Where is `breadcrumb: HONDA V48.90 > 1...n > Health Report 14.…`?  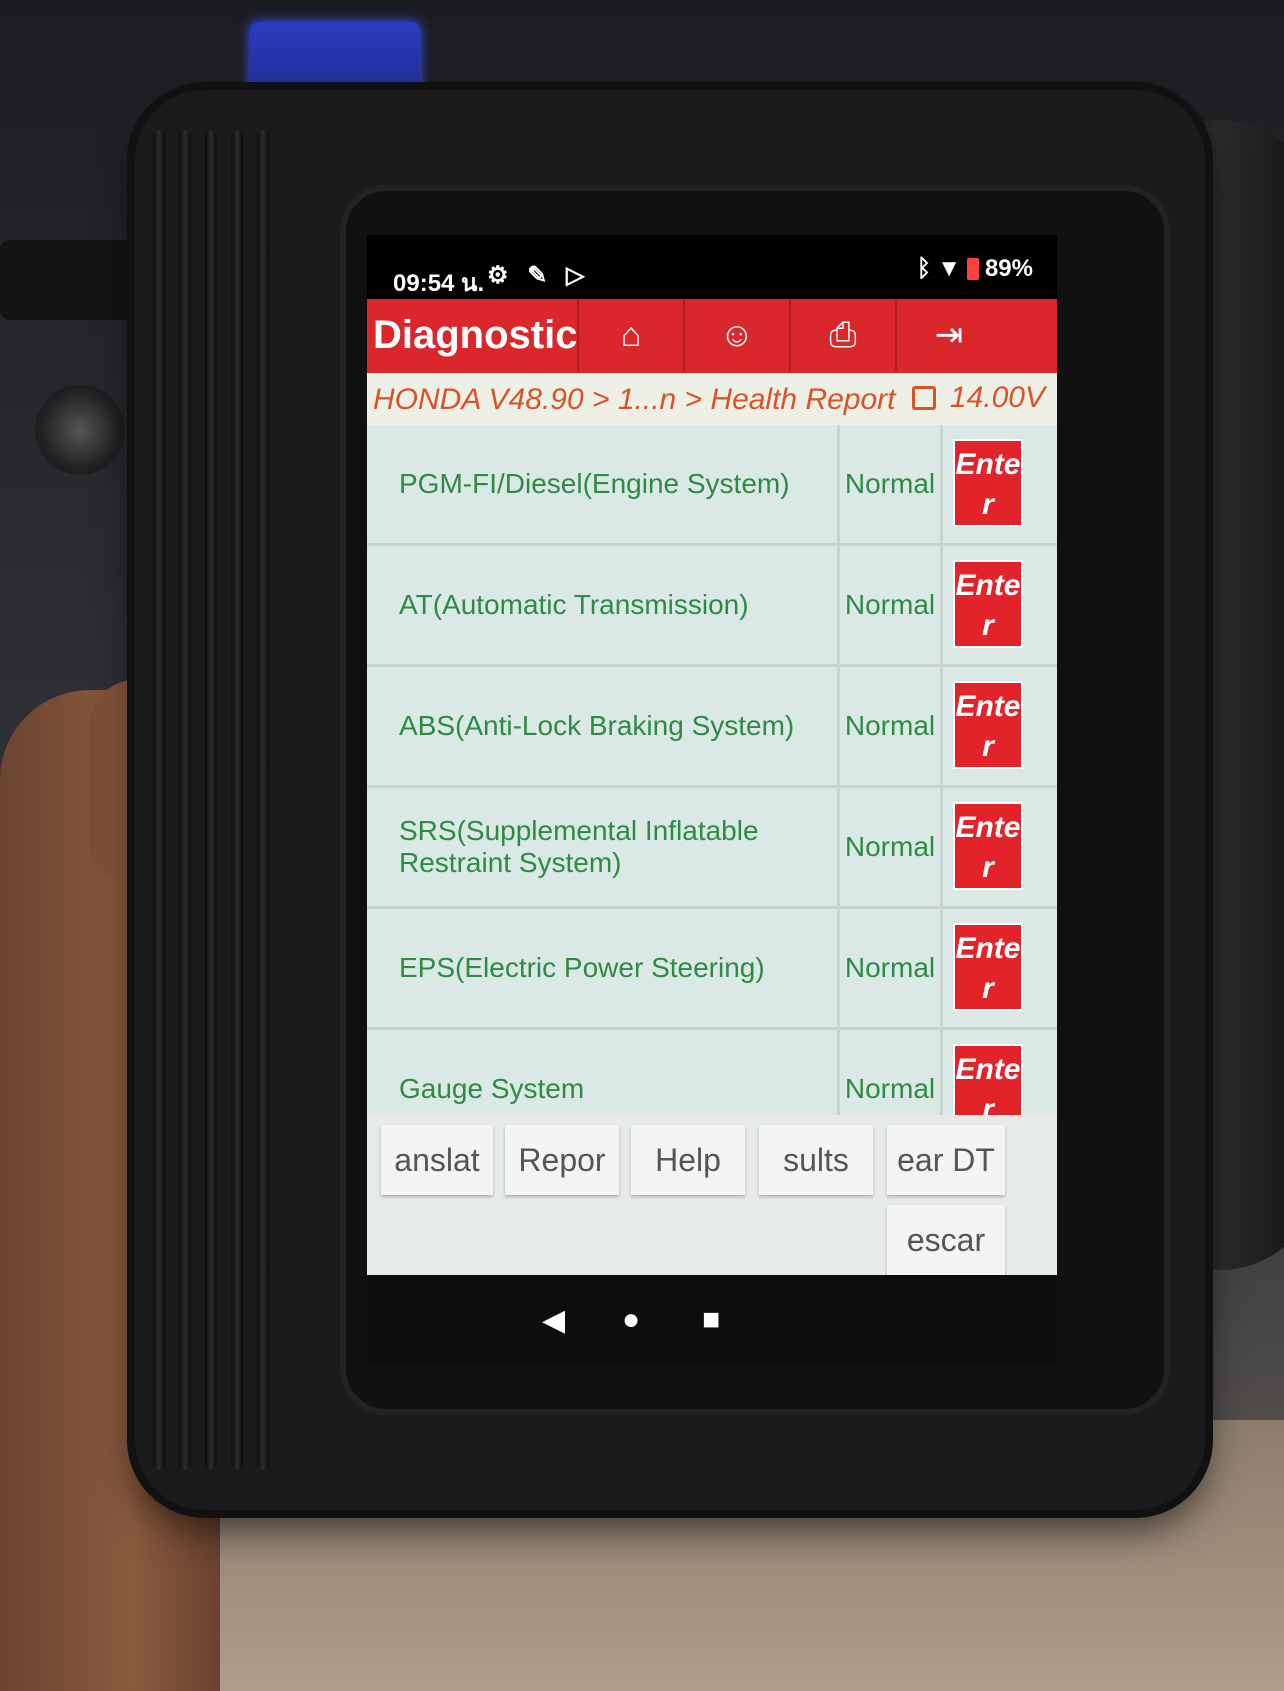
breadcrumb: HONDA V48.90 > 1...n > Health Report 14.… is located at coordinates (712, 399).